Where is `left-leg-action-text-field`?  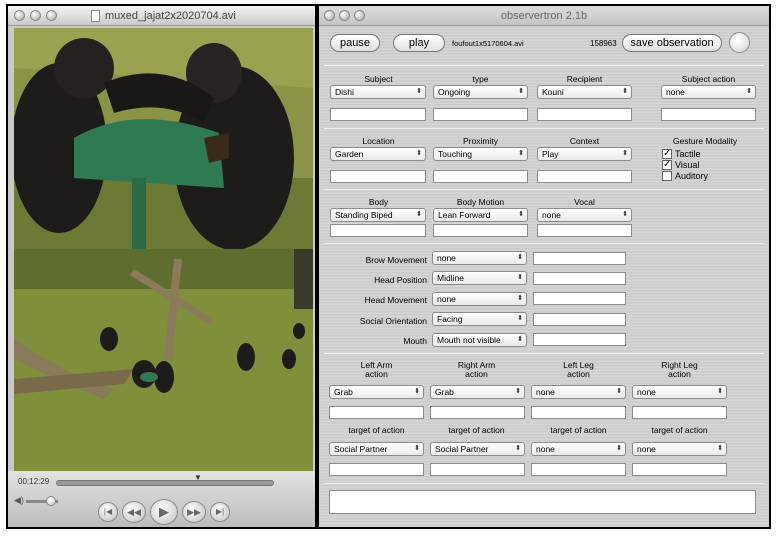 left-leg-action-text-field is located at coordinates (578, 412).